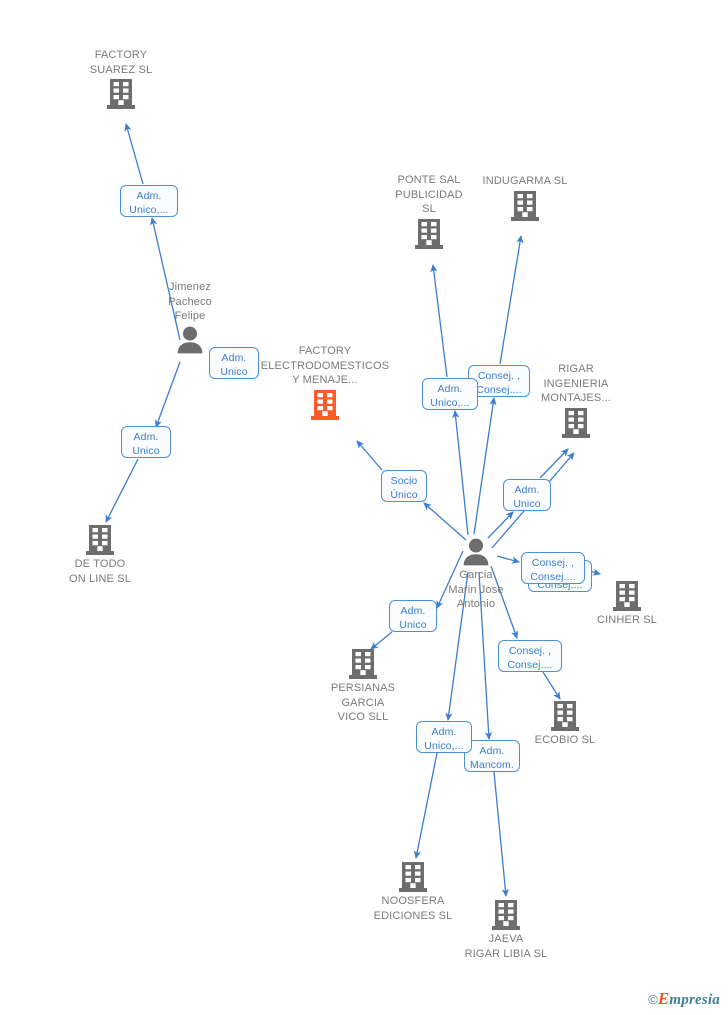 The height and width of the screenshot is (1015, 728). I want to click on brand-rest: mpresia, so click(694, 1000).